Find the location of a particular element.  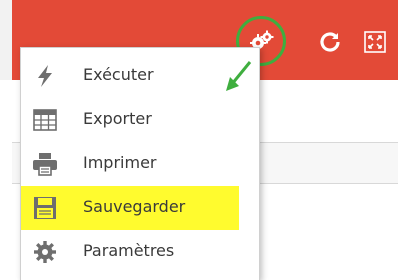

menu-item-label: Imprimer is located at coordinates (120, 162).